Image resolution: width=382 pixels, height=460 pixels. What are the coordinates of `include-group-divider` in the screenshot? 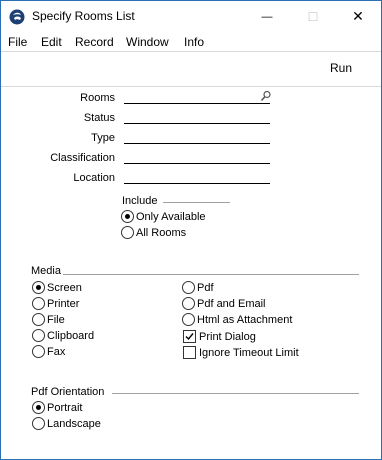 It's located at (196, 202).